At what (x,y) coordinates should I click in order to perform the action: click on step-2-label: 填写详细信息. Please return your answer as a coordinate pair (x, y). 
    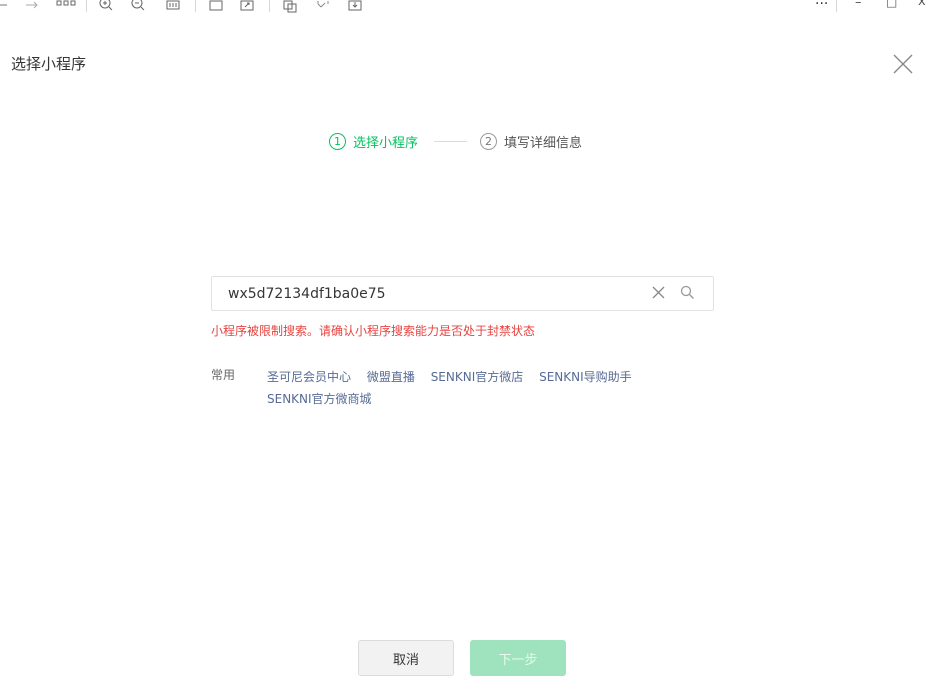
    Looking at the image, I should click on (543, 143).